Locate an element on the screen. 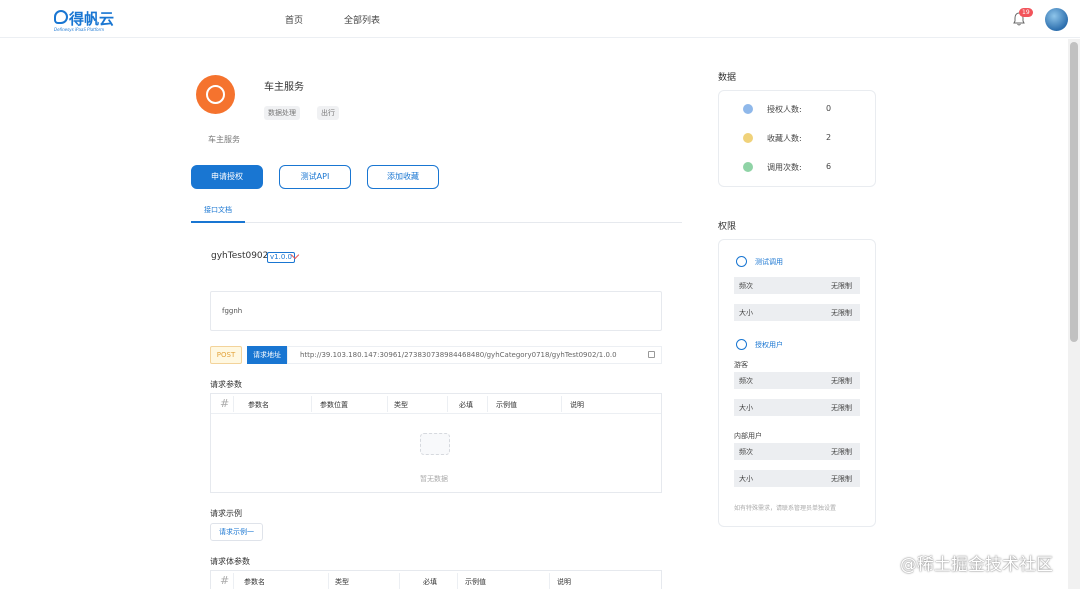 The height and width of the screenshot is (589, 1080). nav-all-list: 全部列表 is located at coordinates (362, 19).